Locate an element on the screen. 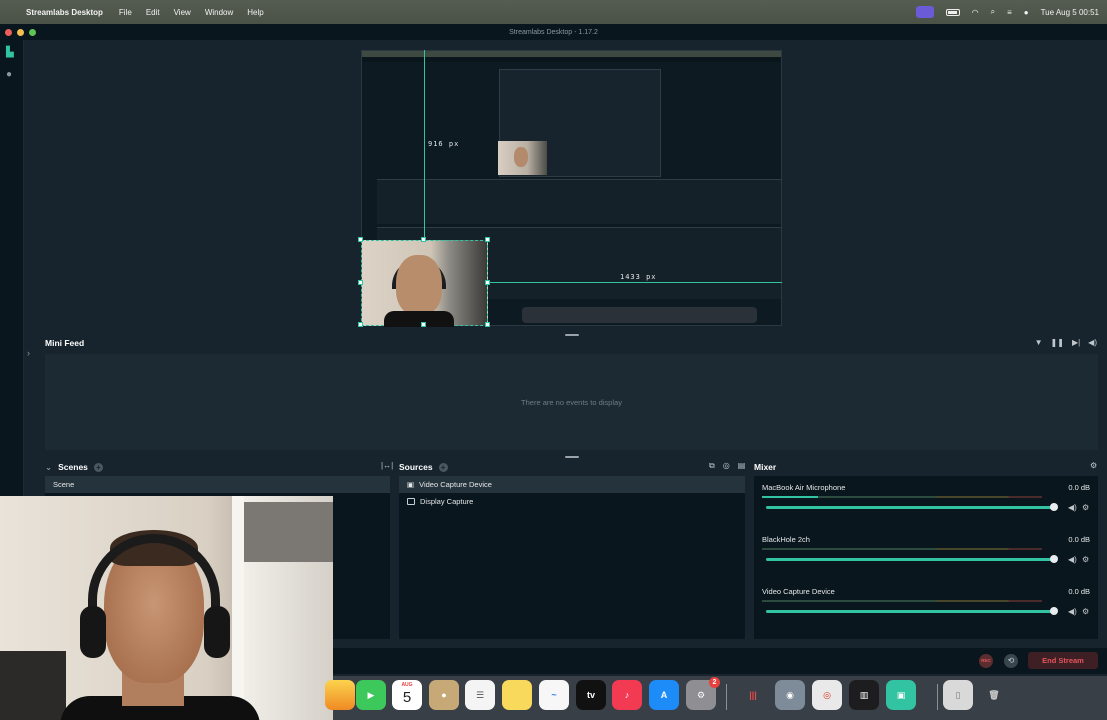 The image size is (1107, 720). vertical-guide-line is located at coordinates (424, 145).